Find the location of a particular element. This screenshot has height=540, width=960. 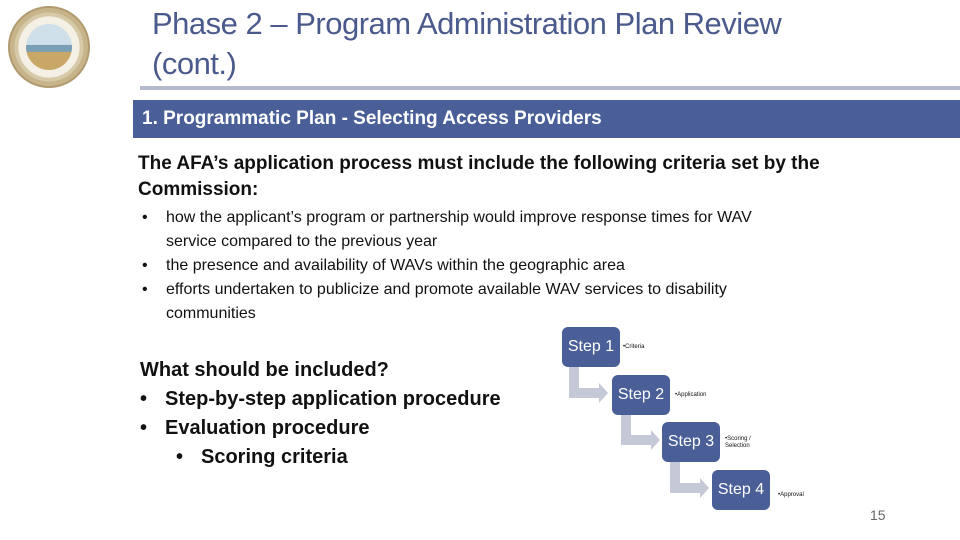

step-1-box: Step 1 is located at coordinates (591, 347).